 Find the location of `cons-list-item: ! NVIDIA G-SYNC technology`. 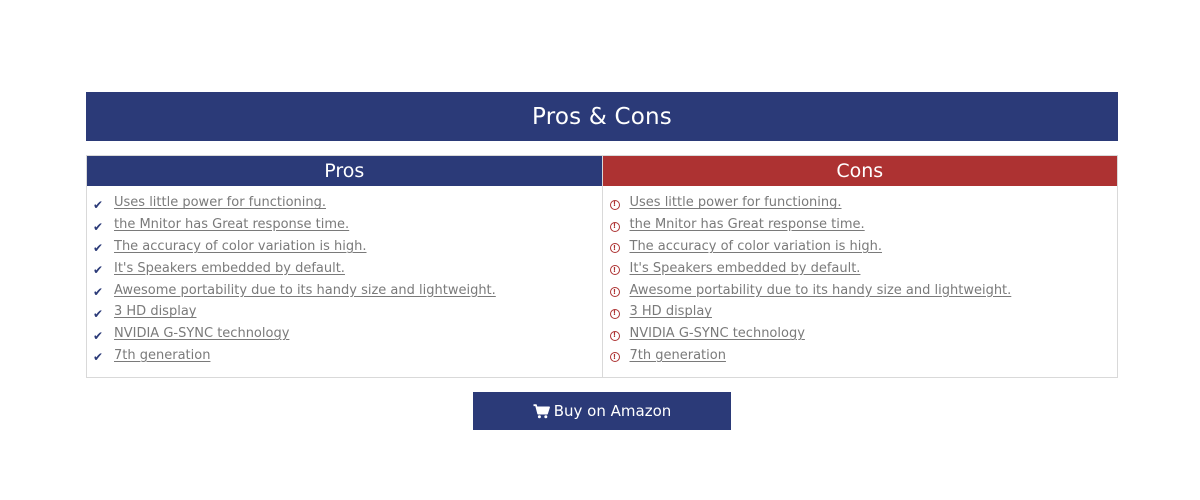

cons-list-item: ! NVIDIA G-SYNC technology is located at coordinates (863, 334).